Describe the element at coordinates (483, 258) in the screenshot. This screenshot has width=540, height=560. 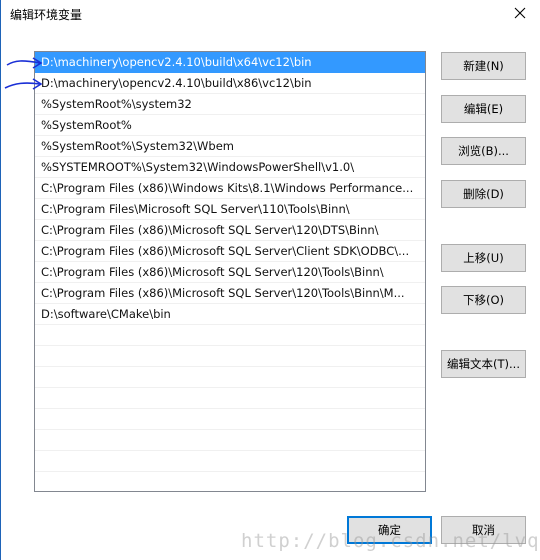
I see `move-up-button: 上移(U)` at that location.